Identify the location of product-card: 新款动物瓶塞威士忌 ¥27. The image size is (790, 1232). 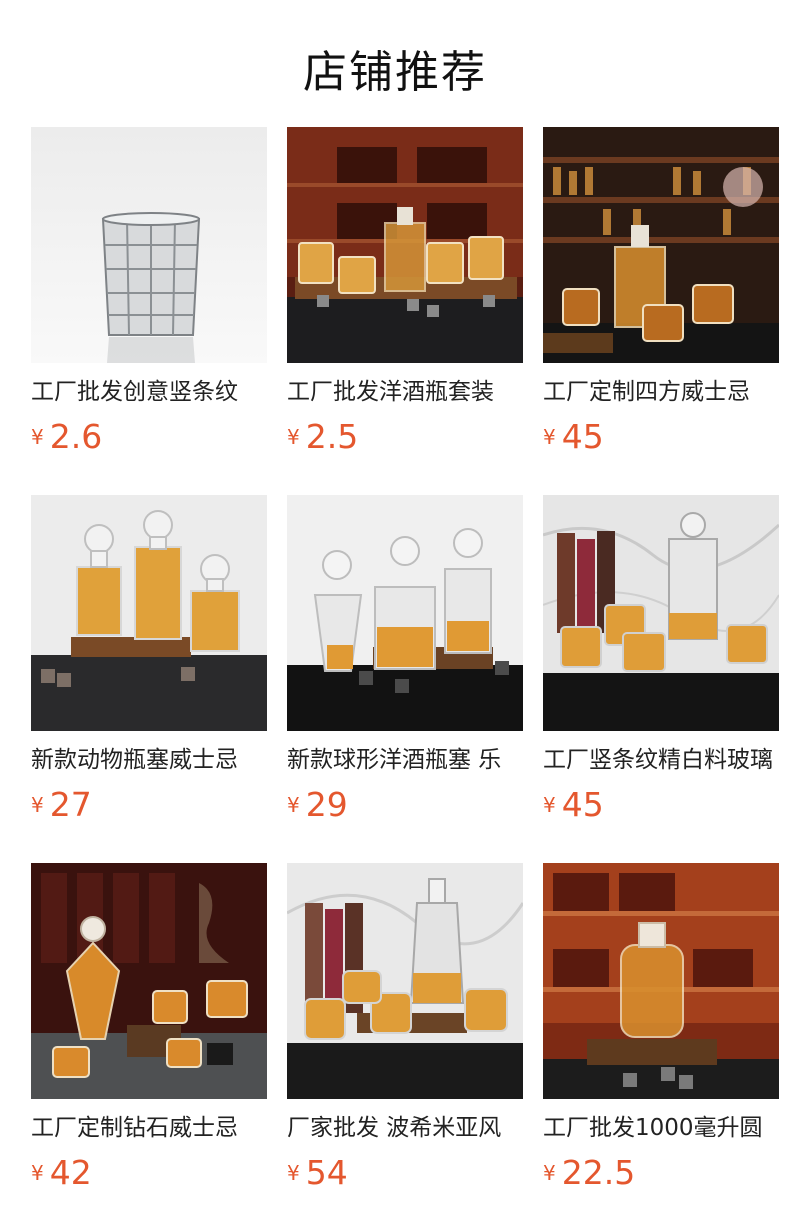
(149, 665).